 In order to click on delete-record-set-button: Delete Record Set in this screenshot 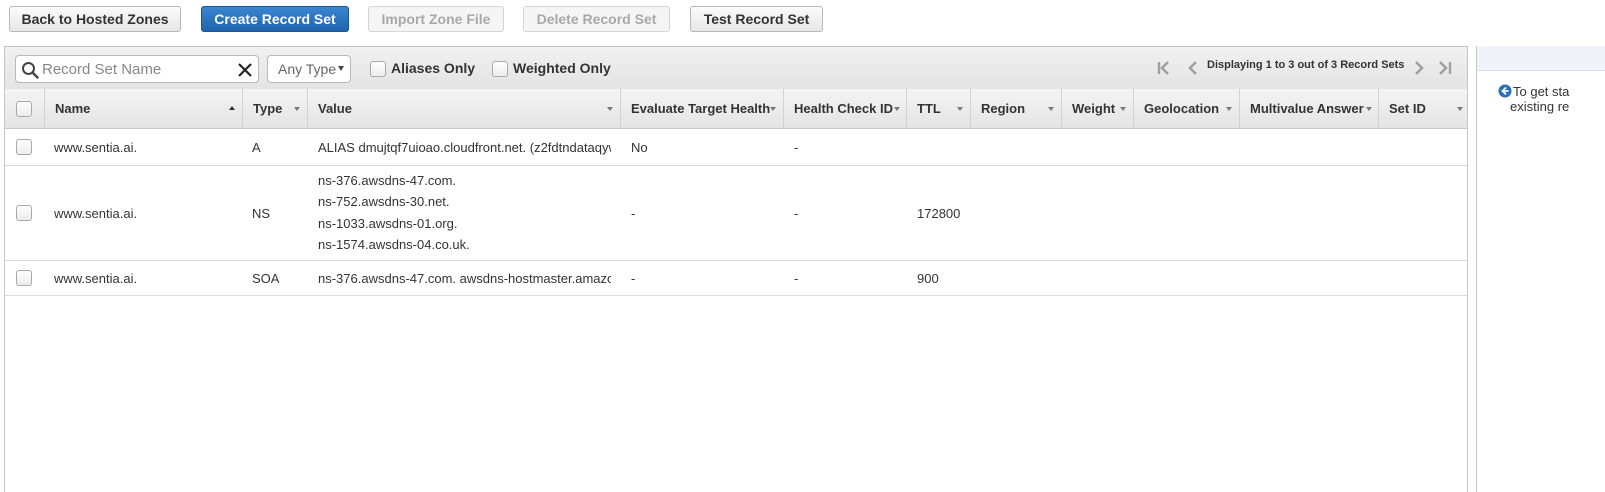, I will do `click(596, 19)`.